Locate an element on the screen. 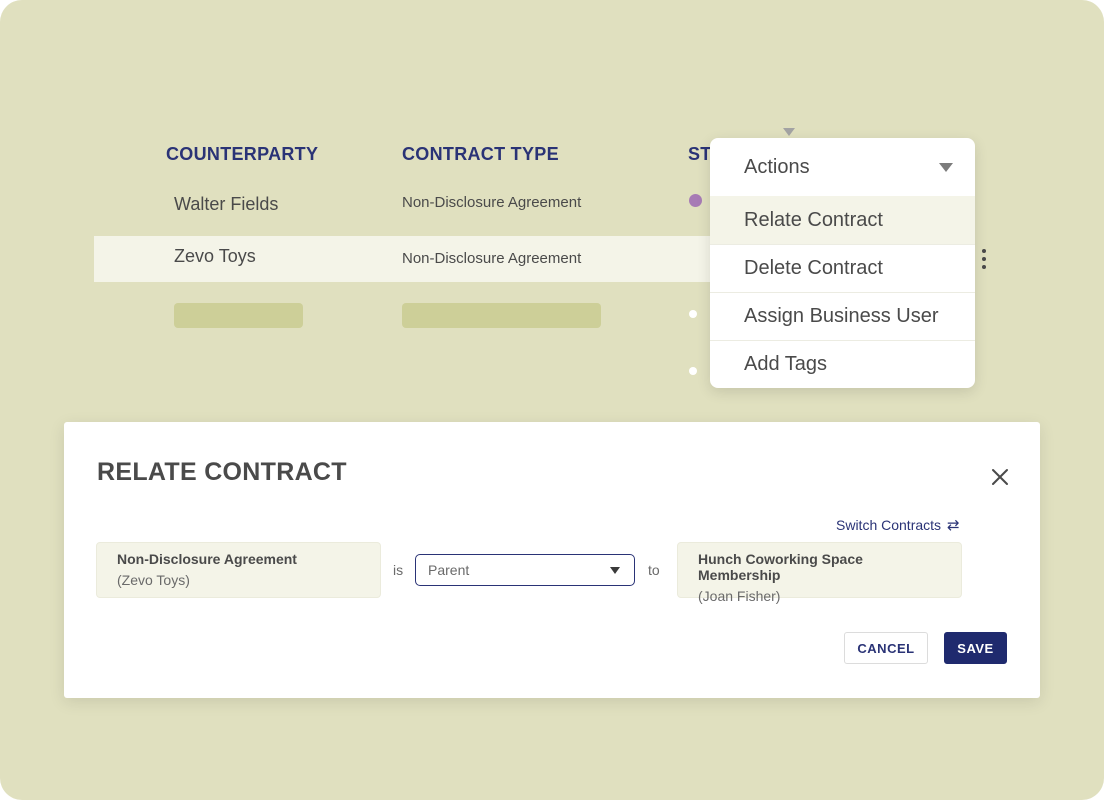 The width and height of the screenshot is (1104, 800). actions-dropdown-toggle: Actions is located at coordinates (842, 167).